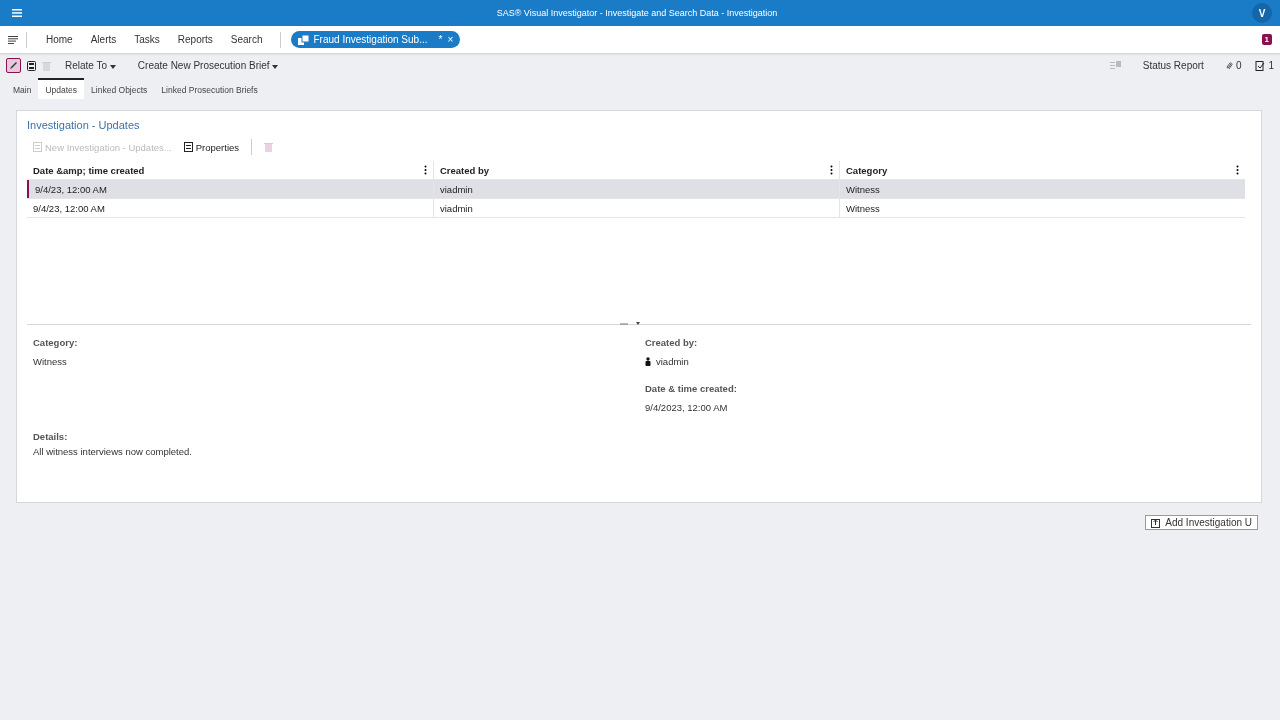 The height and width of the screenshot is (720, 1280). What do you see at coordinates (209, 89) in the screenshot?
I see `tab: Linked Prosecution Briefs` at bounding box center [209, 89].